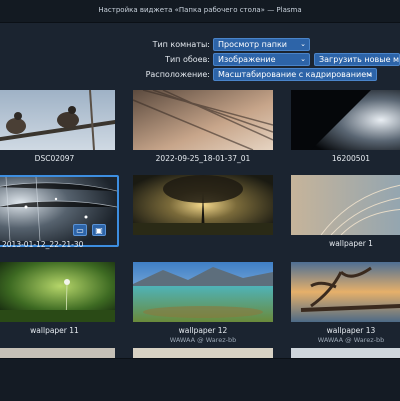  What do you see at coordinates (54, 158) in the screenshot?
I see `wallpaper-name: DSC02097` at bounding box center [54, 158].